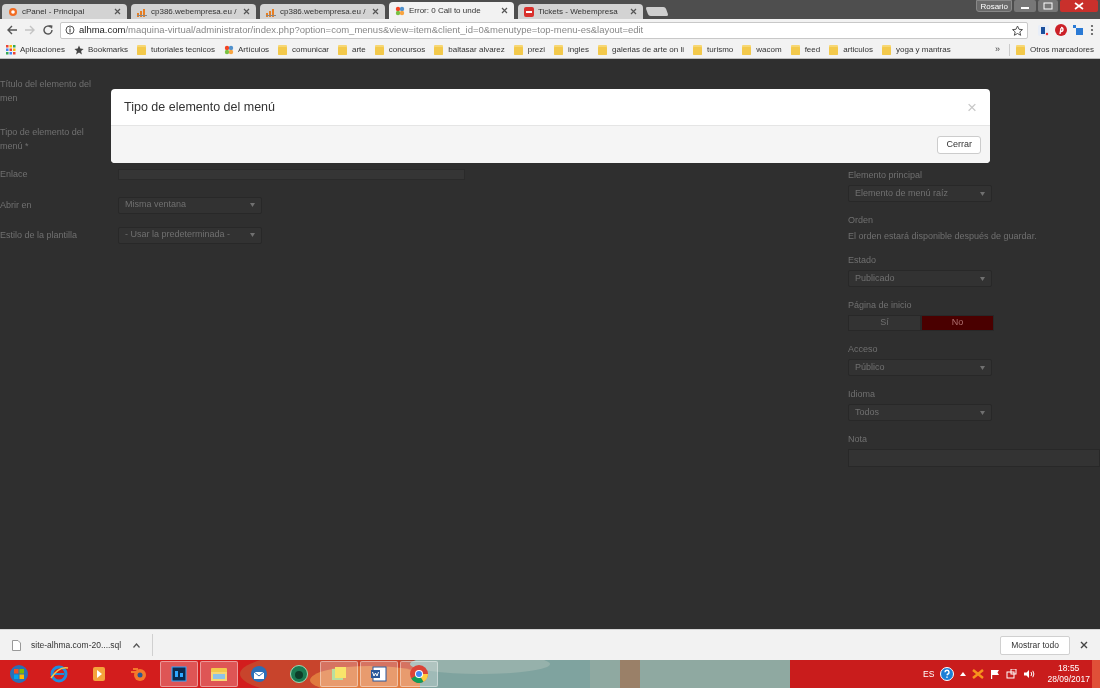 Image resolution: width=1100 pixels, height=688 pixels. What do you see at coordinates (1079, 6) in the screenshot?
I see `close-window-button` at bounding box center [1079, 6].